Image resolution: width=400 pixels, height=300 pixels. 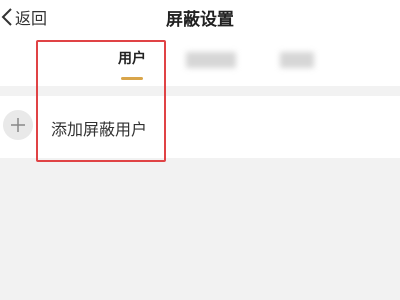 I want to click on add-blocked-user-label: 添加屏蔽用户, so click(x=99, y=129).